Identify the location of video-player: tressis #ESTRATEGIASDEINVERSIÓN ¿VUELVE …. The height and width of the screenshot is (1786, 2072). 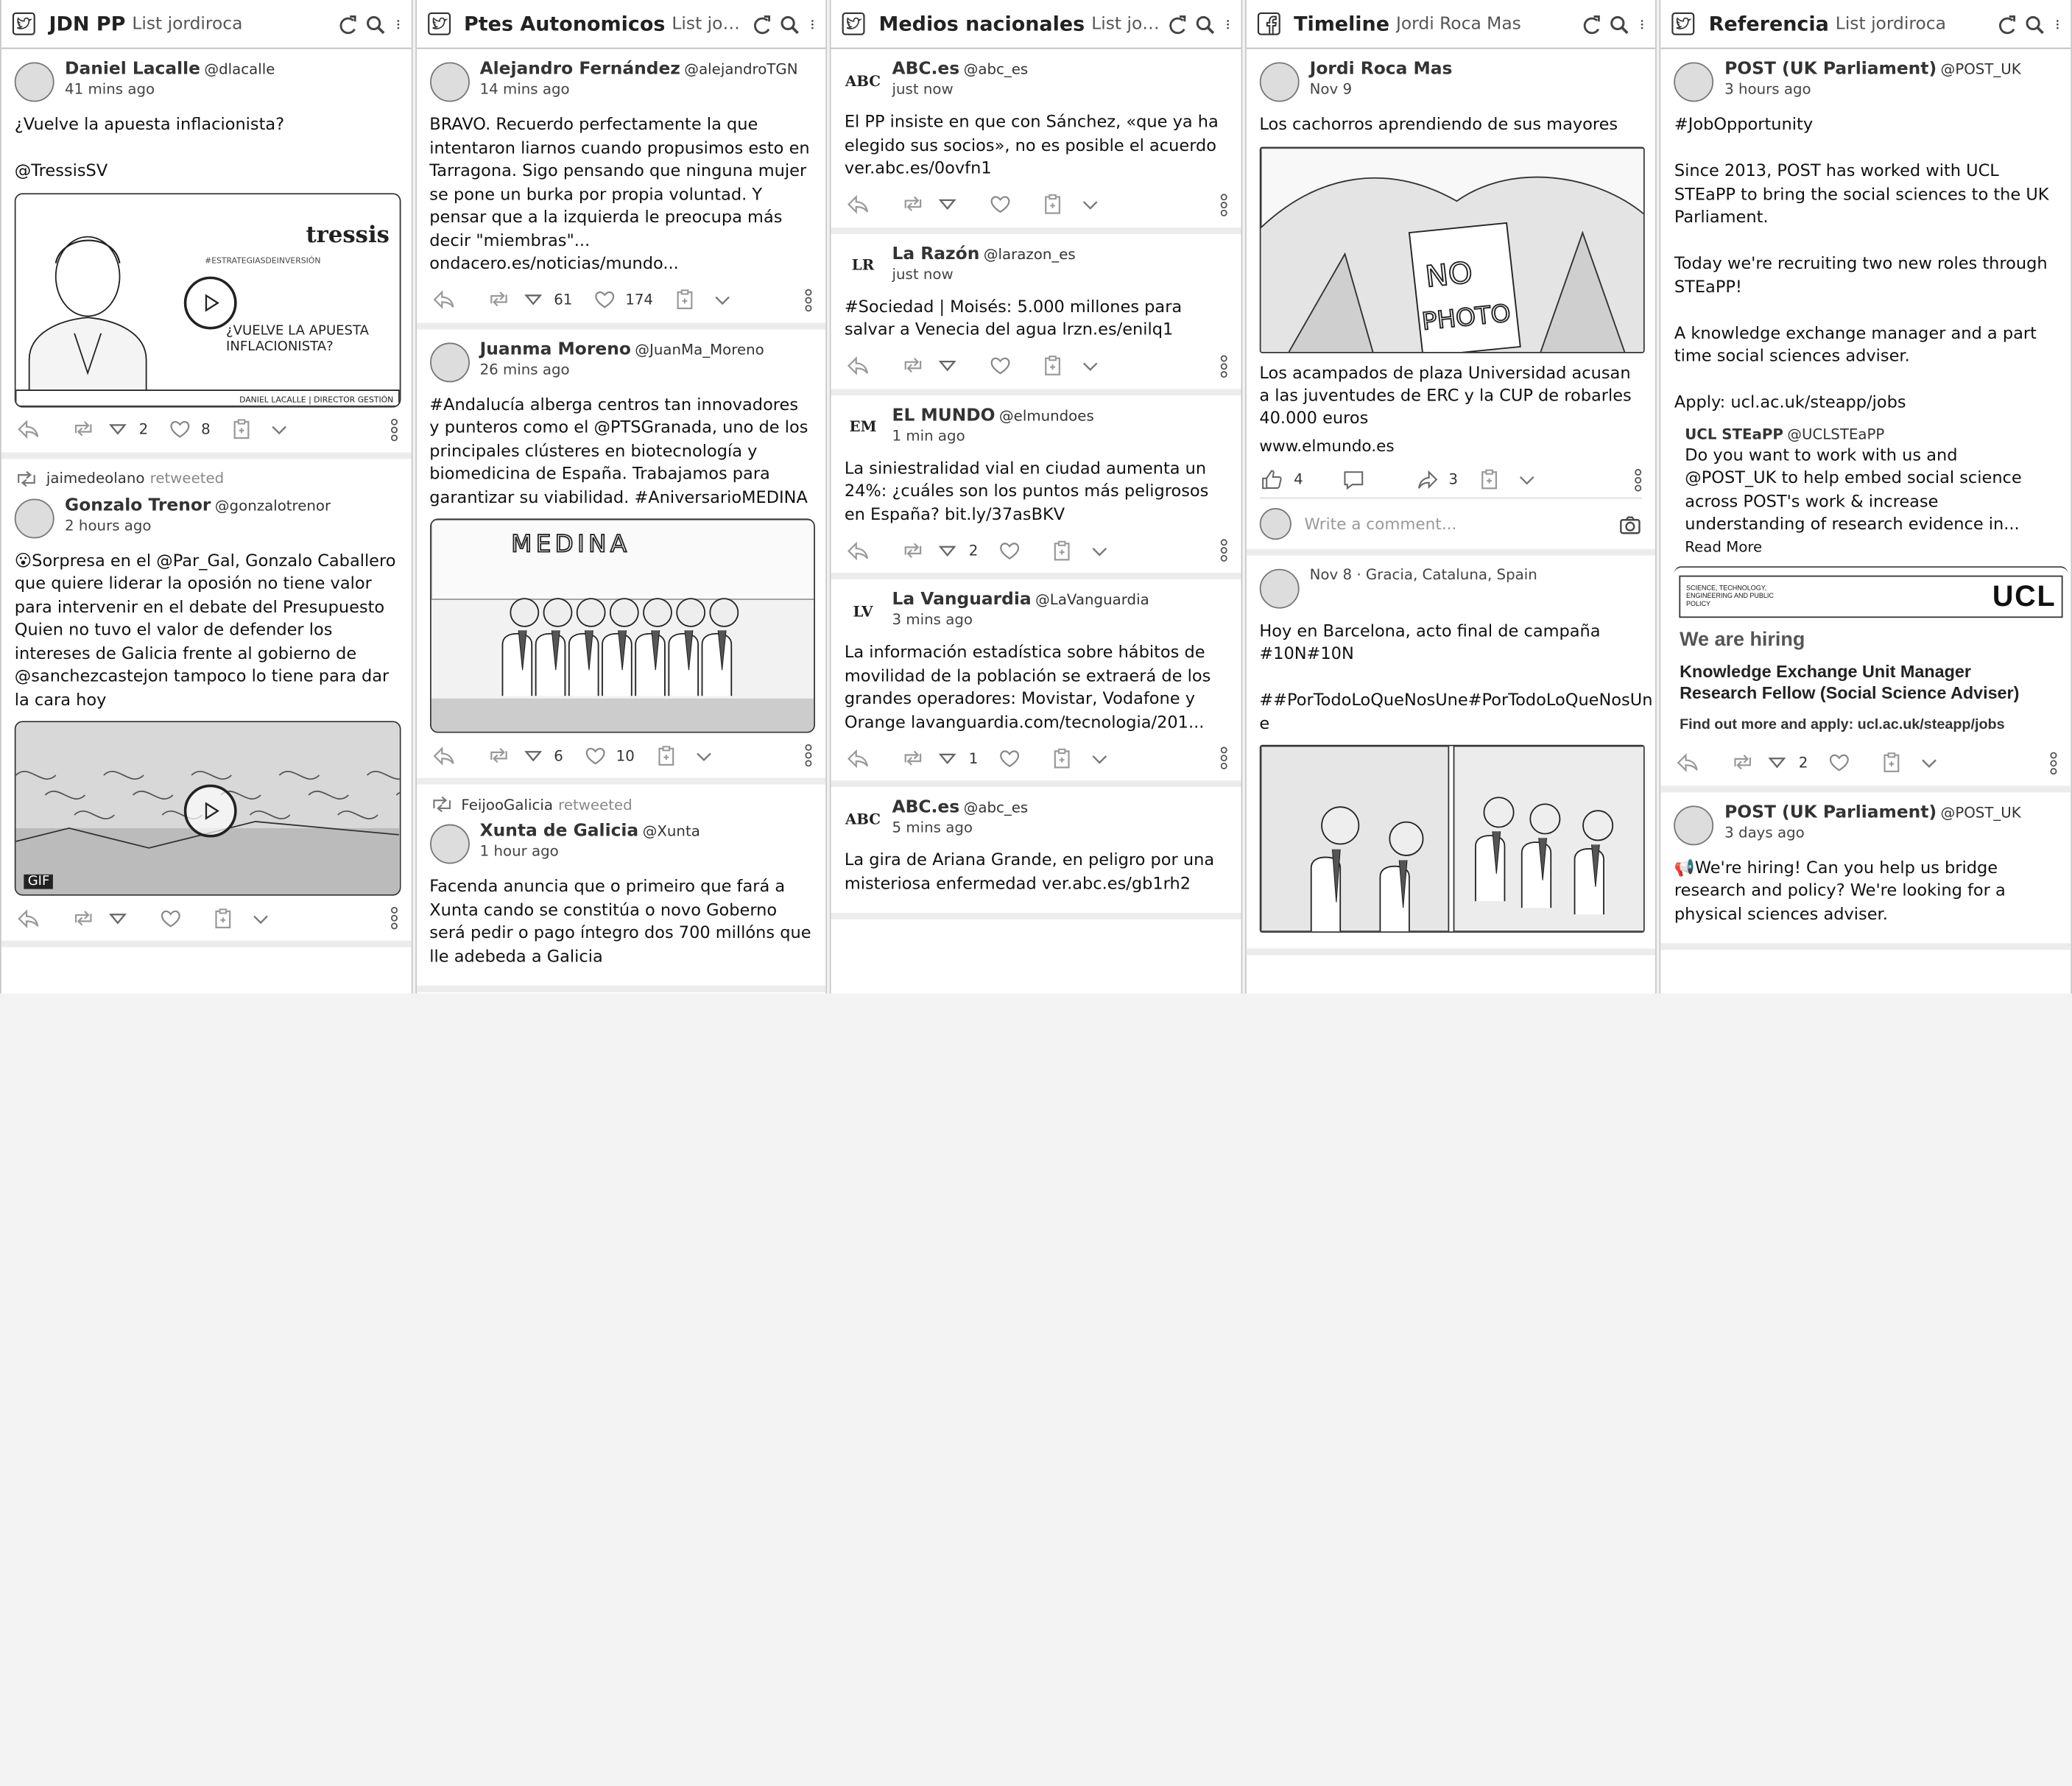
(207, 299).